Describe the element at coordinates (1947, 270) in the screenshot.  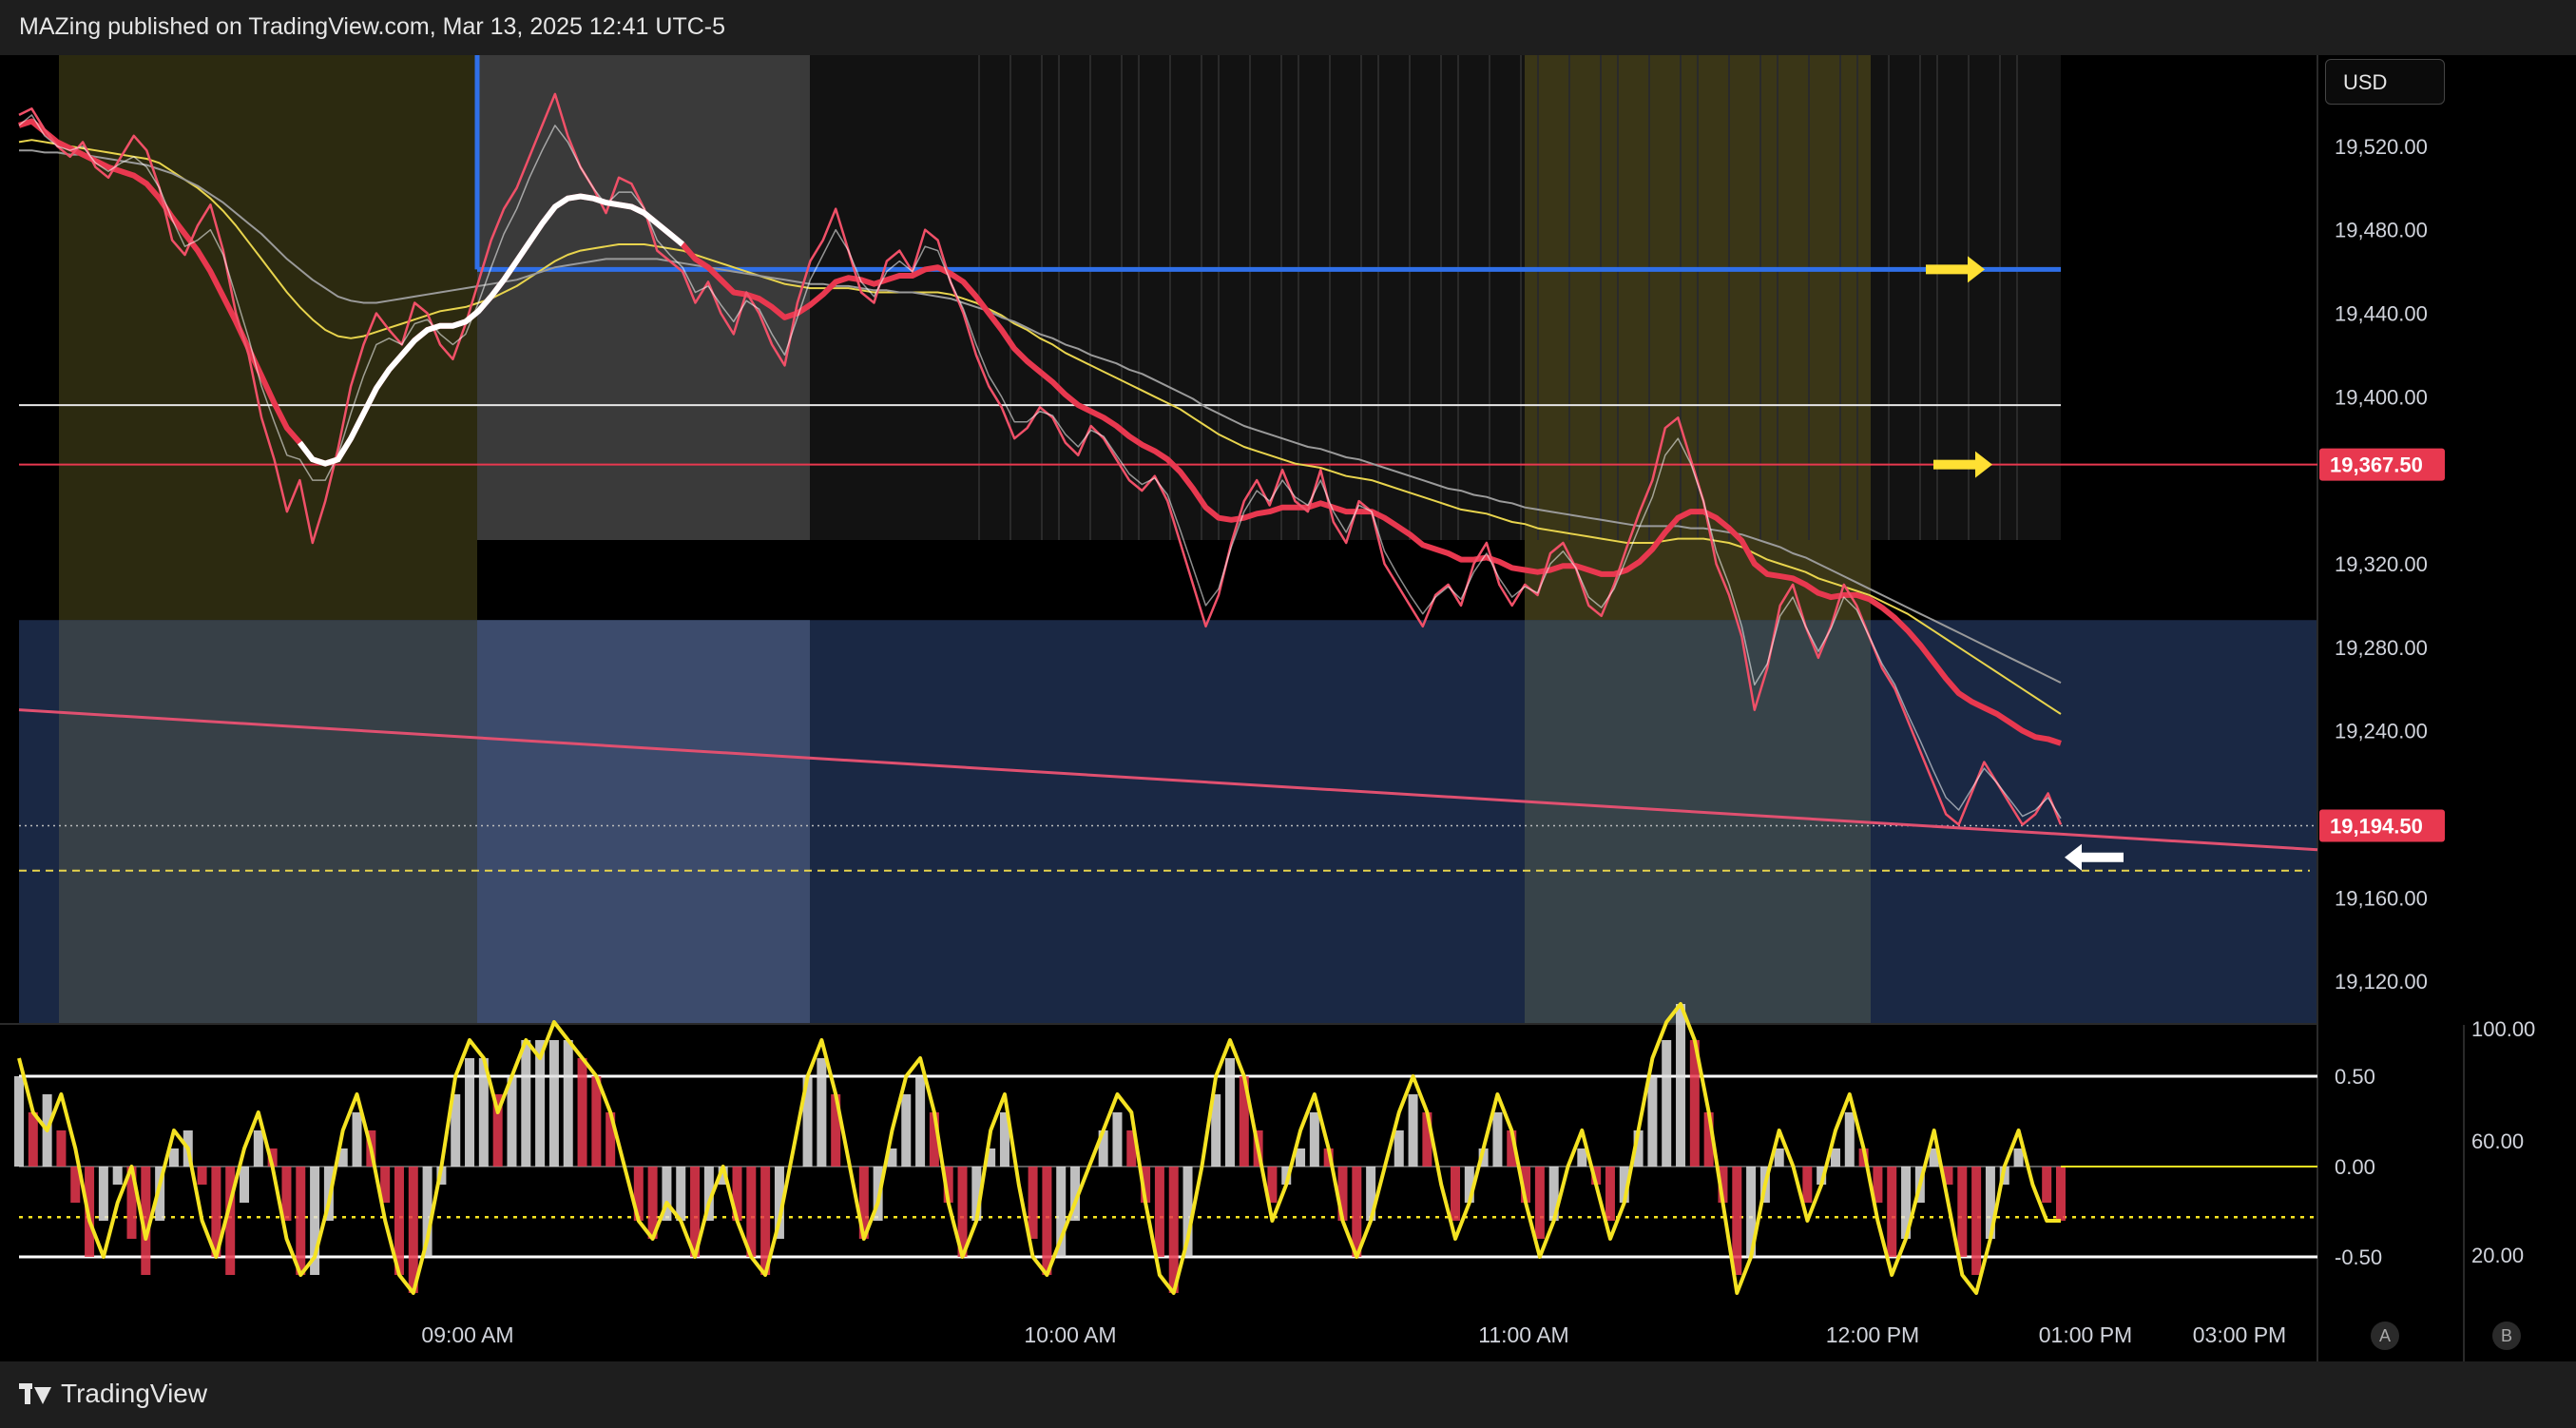
I see `arrow-yellow-upper-shaft` at that location.